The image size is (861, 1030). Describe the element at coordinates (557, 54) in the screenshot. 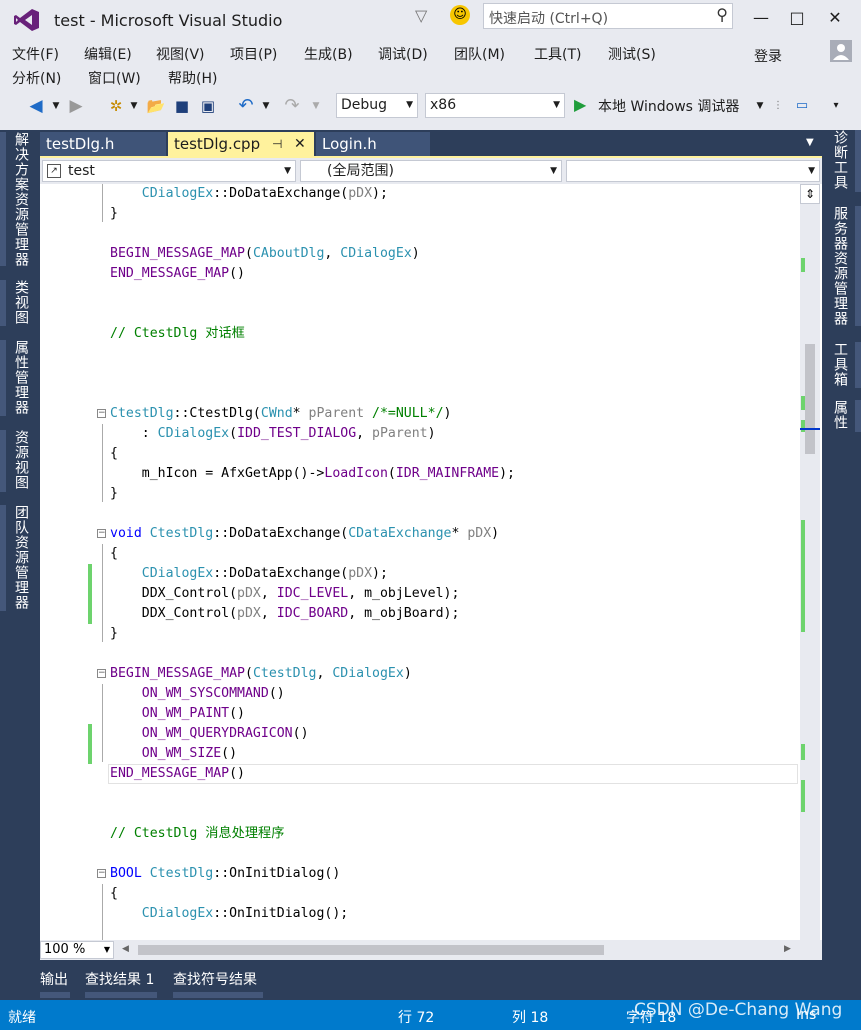

I see `menu-tools: 工具(T)` at that location.